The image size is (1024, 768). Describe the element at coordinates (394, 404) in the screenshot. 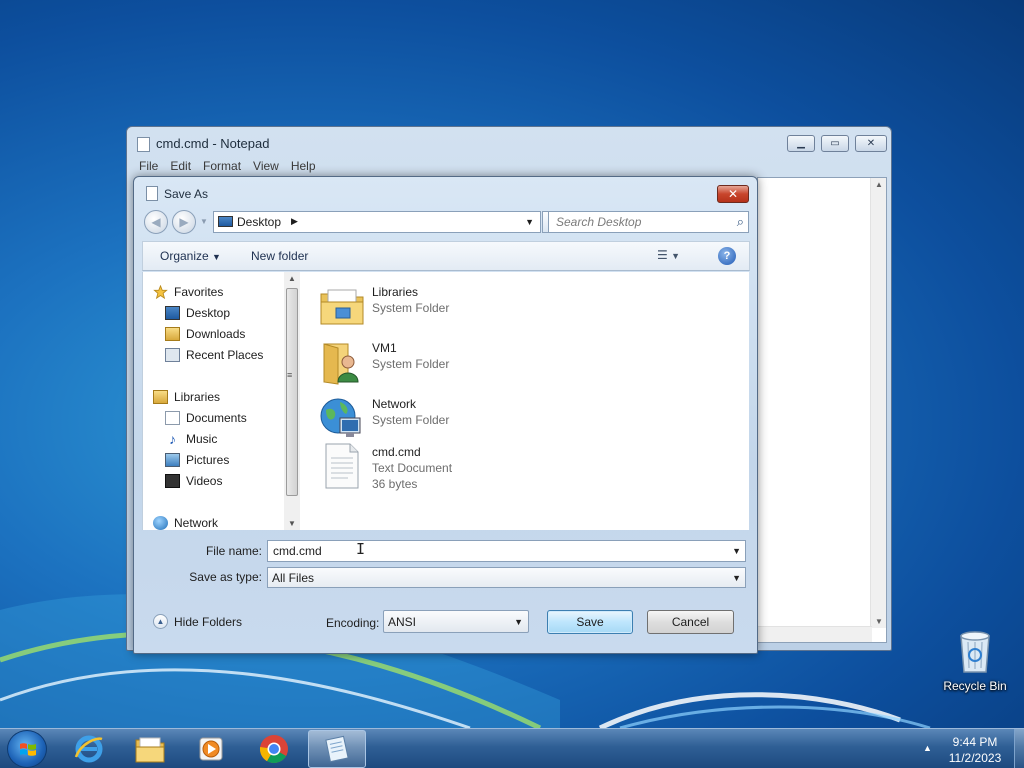

I see `file-name: Network` at that location.